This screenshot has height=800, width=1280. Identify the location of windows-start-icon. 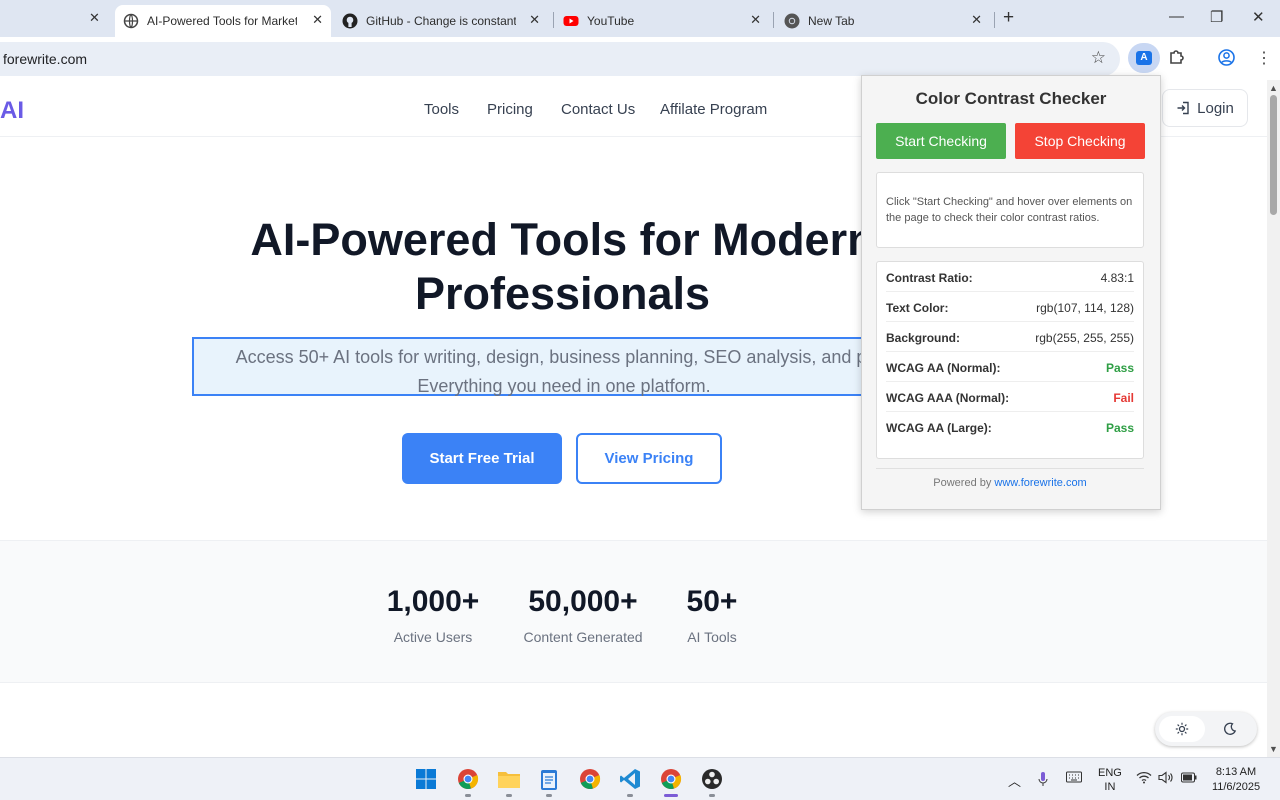
(426, 779).